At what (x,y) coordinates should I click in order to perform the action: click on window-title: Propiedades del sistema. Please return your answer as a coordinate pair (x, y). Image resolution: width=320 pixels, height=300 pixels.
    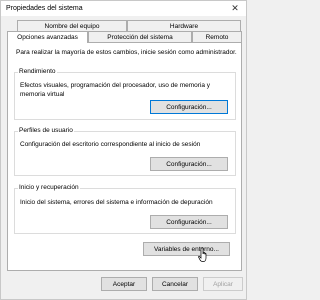
    Looking at the image, I should click on (44, 8).